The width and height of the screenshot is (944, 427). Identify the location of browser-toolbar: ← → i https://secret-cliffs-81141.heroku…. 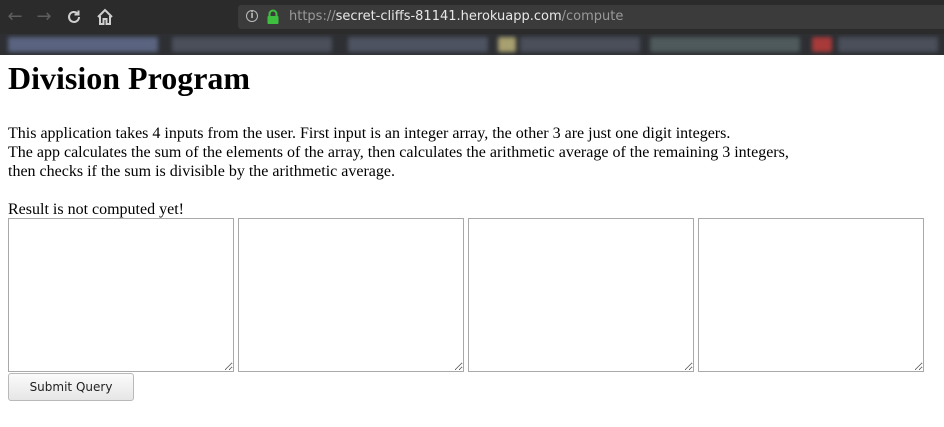
(472, 17).